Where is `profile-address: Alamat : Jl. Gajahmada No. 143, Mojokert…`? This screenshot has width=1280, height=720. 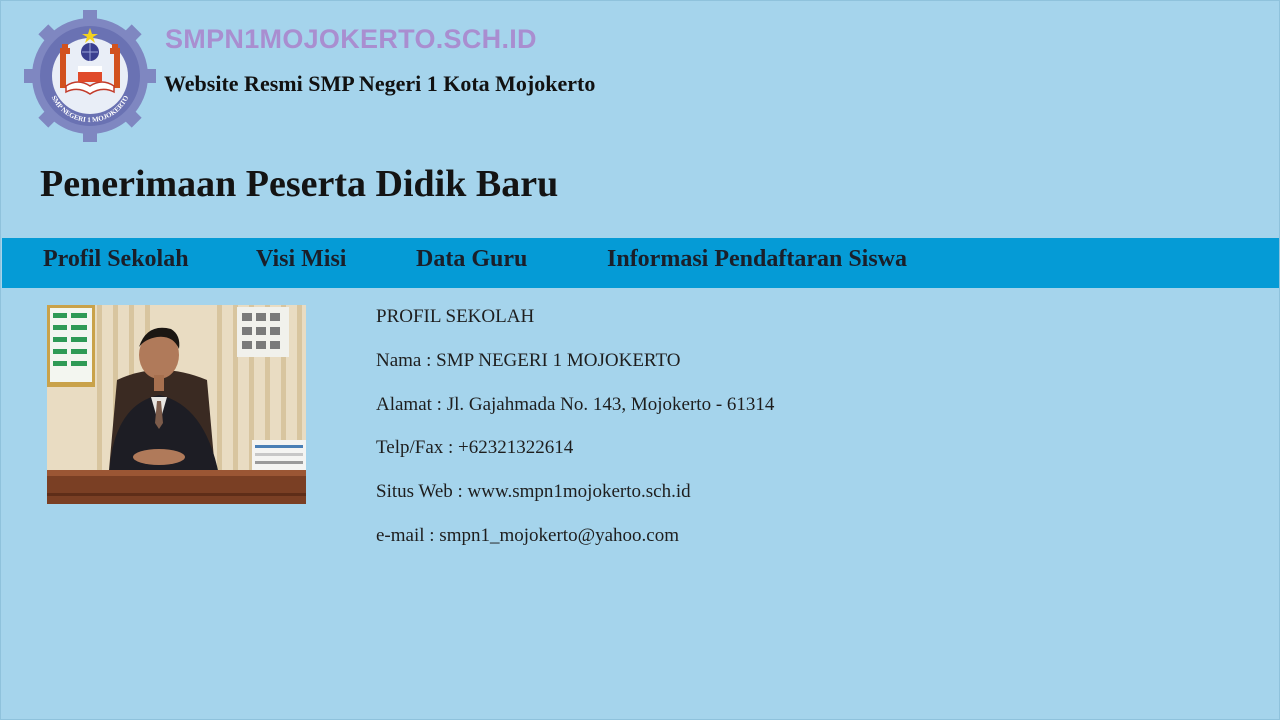
profile-address: Alamat : Jl. Gajahmada No. 143, Mojokert… is located at coordinates (575, 404).